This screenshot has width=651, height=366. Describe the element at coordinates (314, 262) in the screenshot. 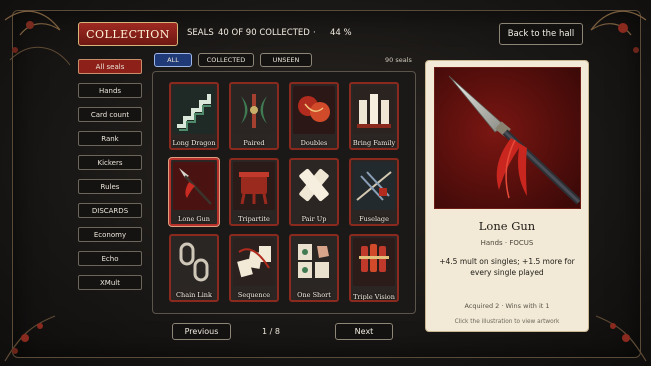

I see `tiles-hand-icon` at that location.